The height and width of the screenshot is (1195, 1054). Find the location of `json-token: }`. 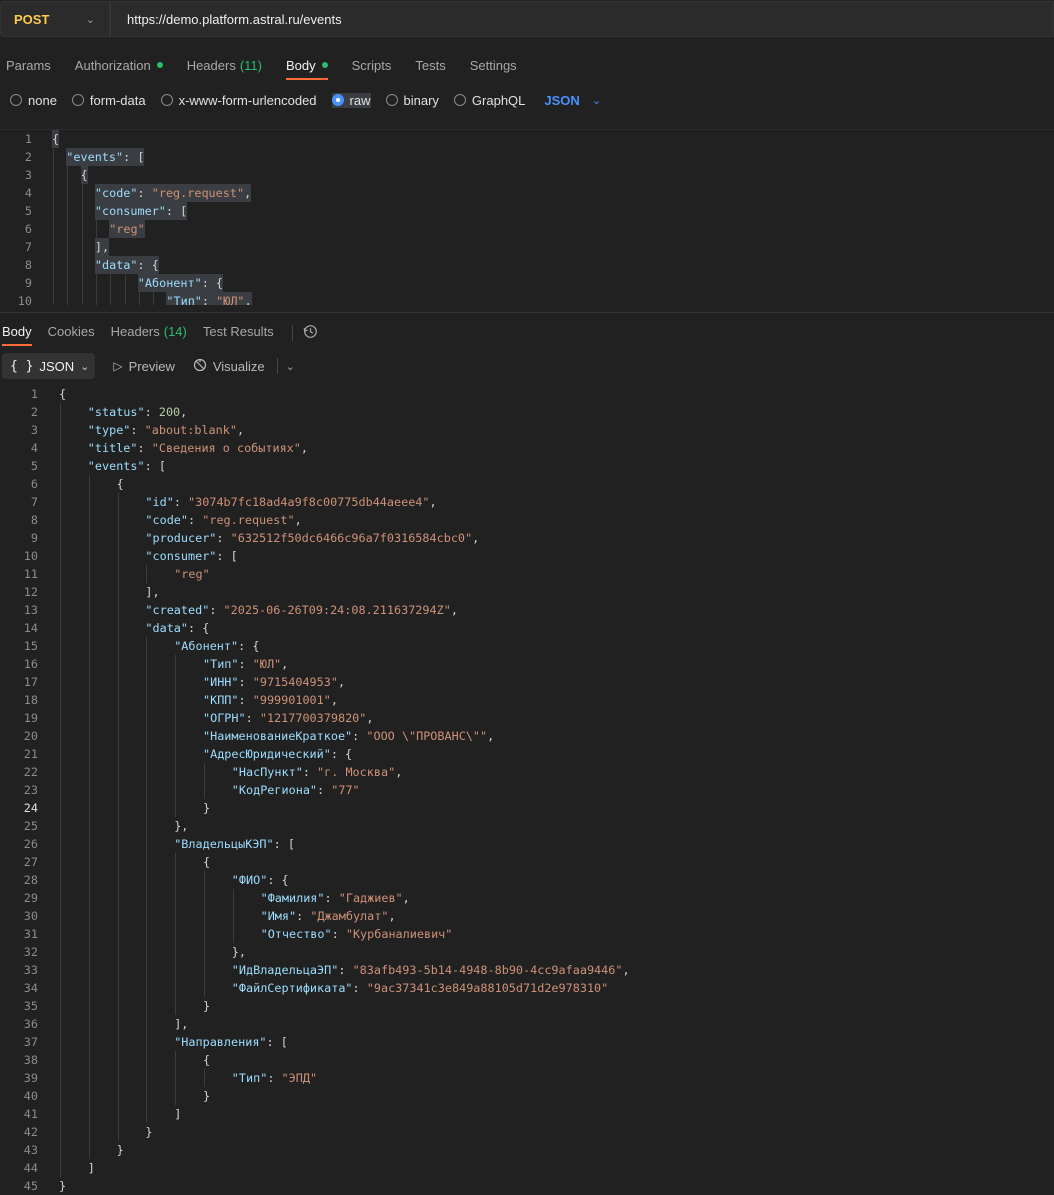

json-token: } is located at coordinates (207, 1006).